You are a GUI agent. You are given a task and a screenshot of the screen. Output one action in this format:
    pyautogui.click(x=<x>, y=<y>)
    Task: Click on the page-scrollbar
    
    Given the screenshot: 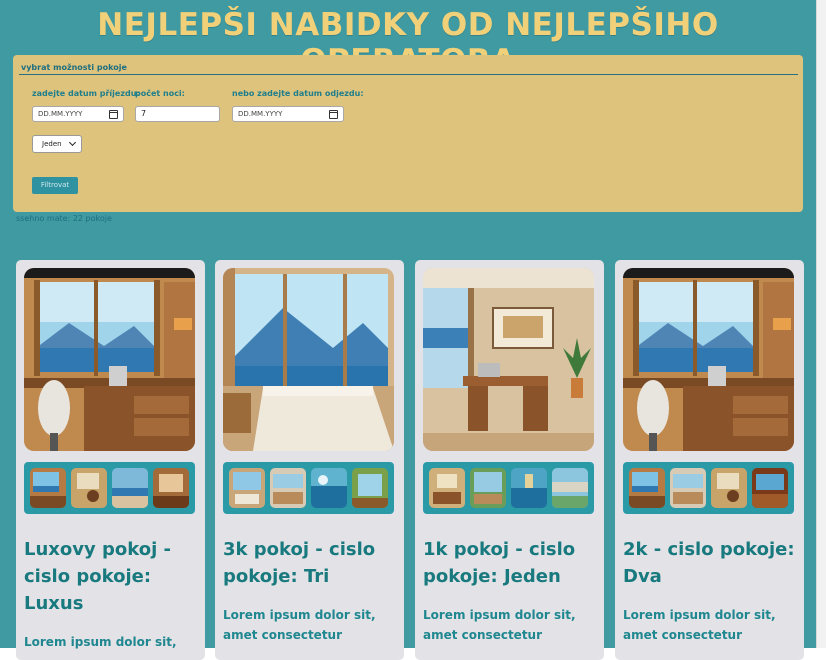 What is the action you would take?
    pyautogui.click(x=821, y=324)
    